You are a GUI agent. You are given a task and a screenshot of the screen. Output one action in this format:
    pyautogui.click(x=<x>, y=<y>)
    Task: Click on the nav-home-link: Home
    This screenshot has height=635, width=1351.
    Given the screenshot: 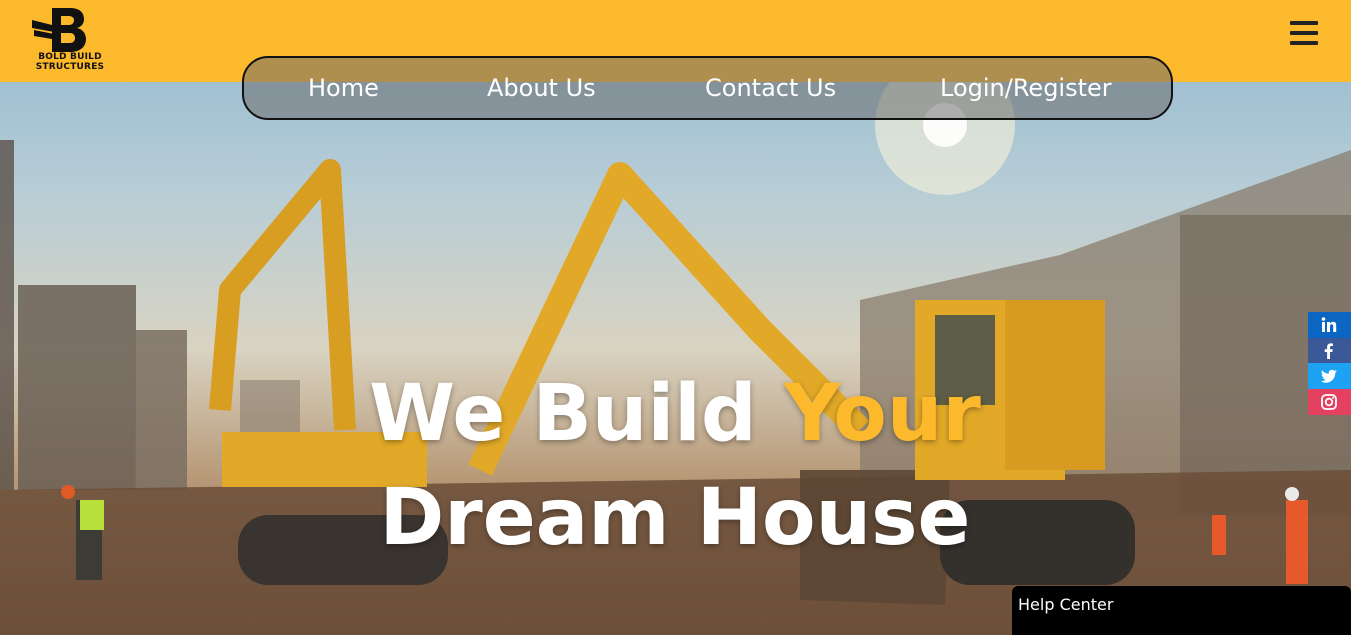 What is the action you would take?
    pyautogui.click(x=343, y=88)
    